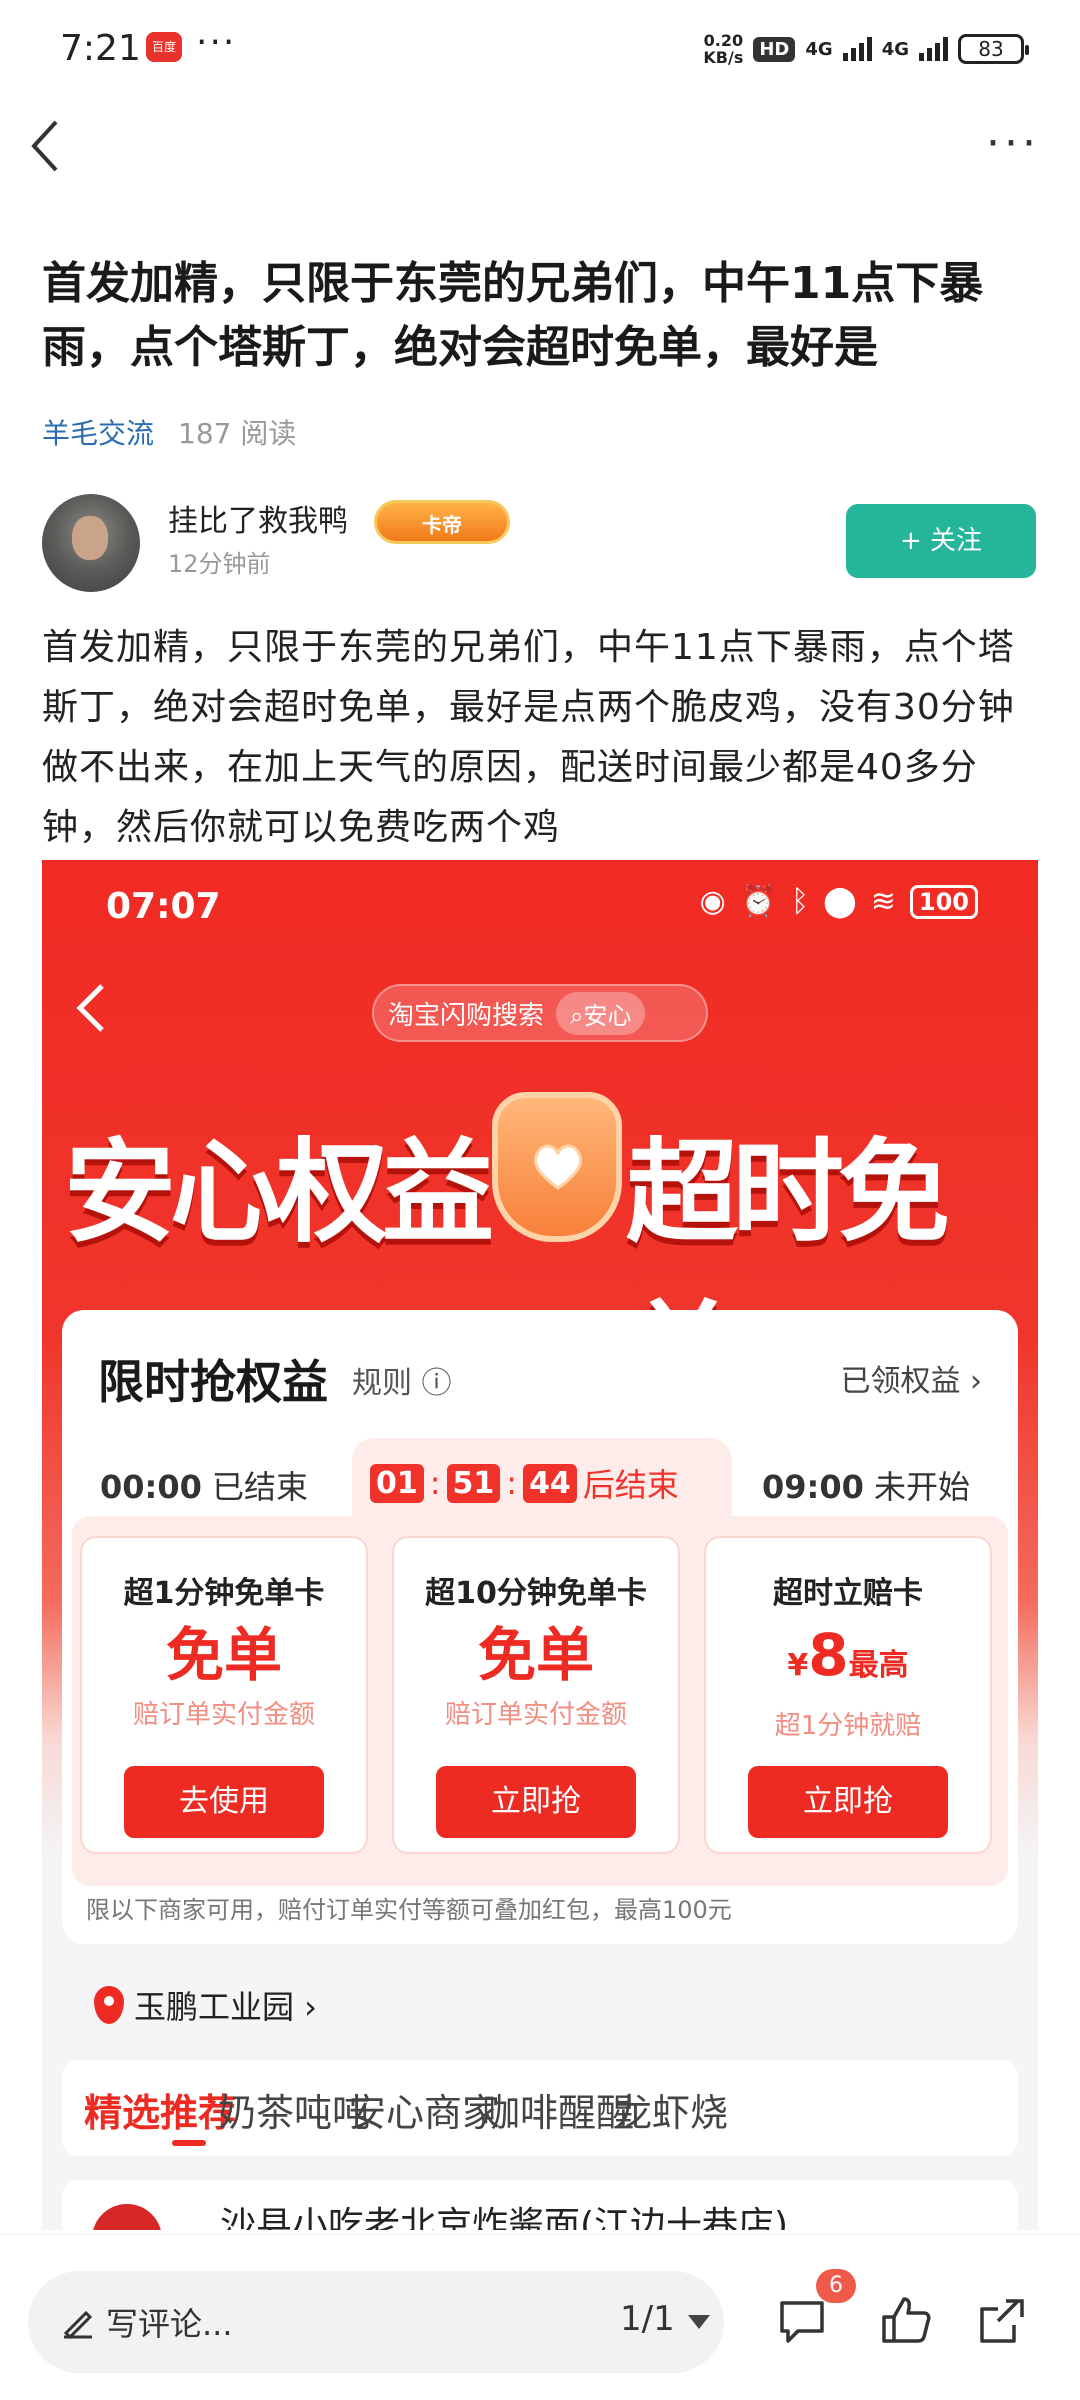 The width and height of the screenshot is (1080, 2400). What do you see at coordinates (216, 42) in the screenshot?
I see `status-more-icon: ···` at bounding box center [216, 42].